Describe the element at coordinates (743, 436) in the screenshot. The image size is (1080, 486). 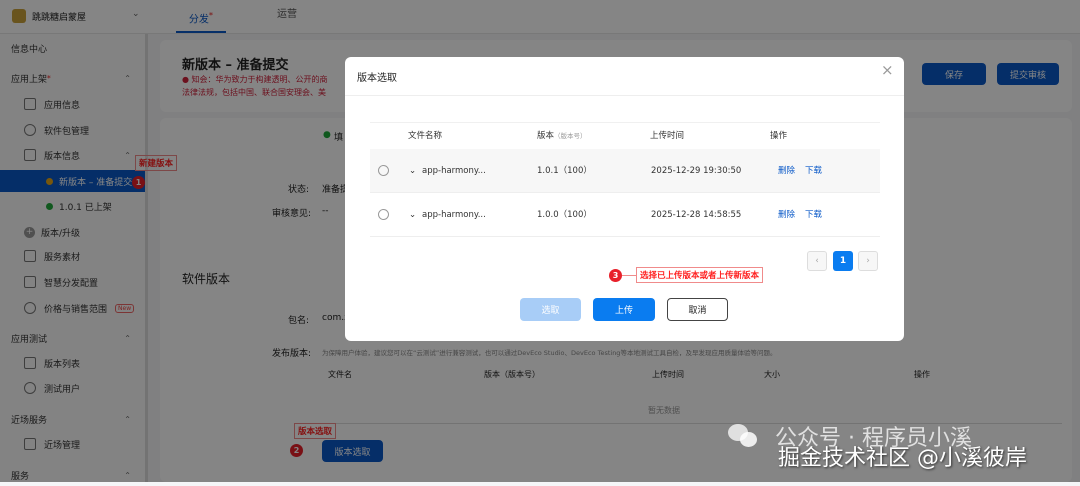
I see `wechat-icon` at that location.